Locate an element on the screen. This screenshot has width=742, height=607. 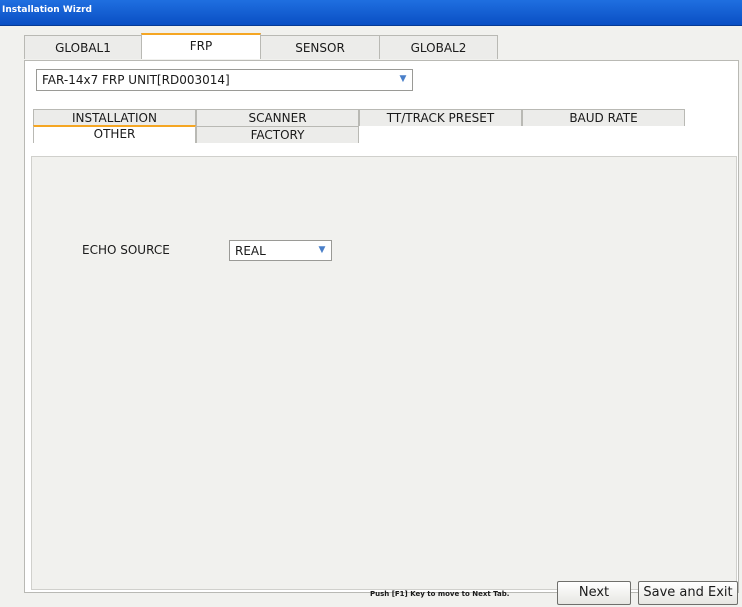
save-and-exit-button: Save and Exit is located at coordinates (688, 593).